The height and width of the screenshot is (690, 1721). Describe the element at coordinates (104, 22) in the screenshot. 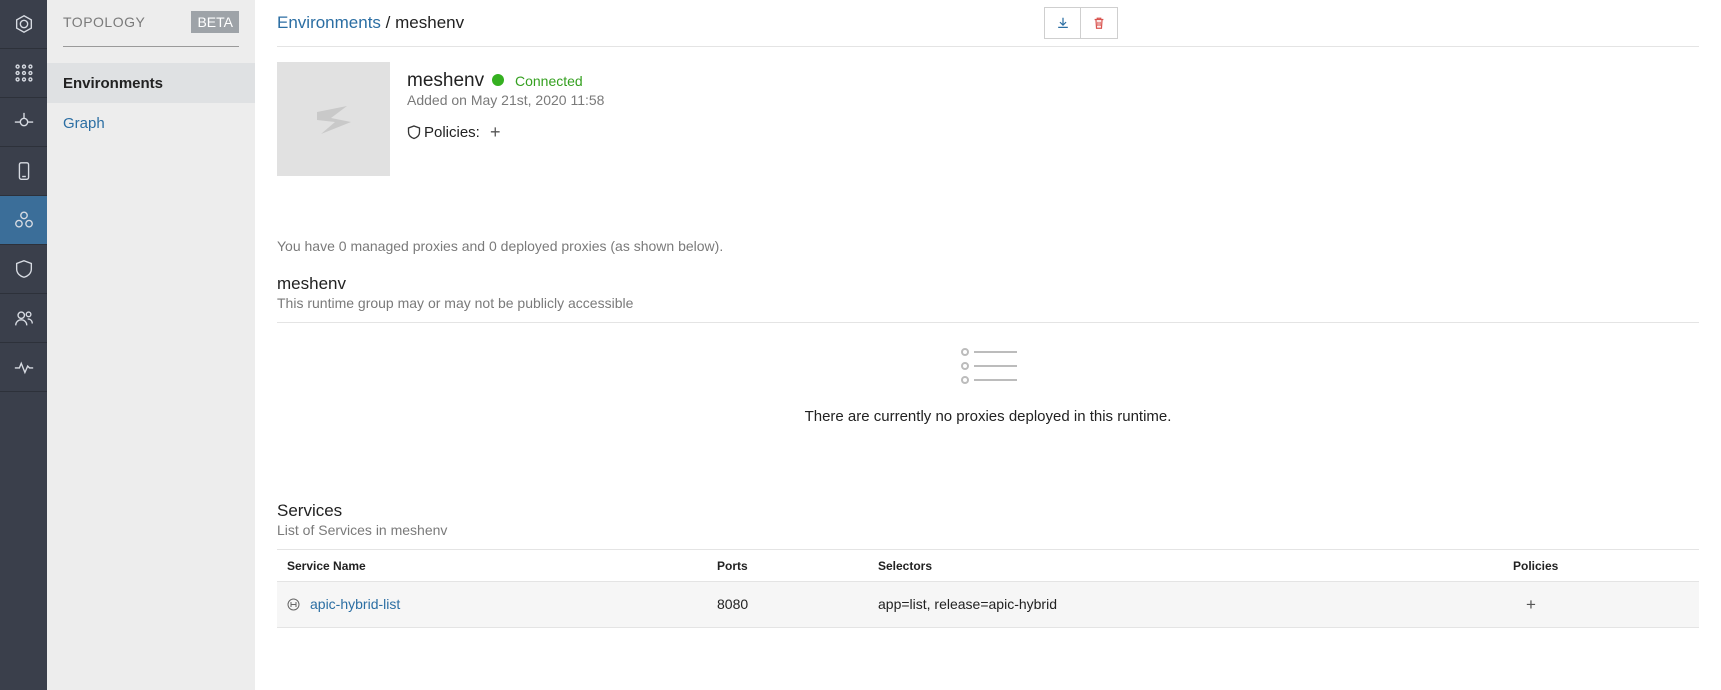

I see `subnav-title: TOPOLOGY` at that location.